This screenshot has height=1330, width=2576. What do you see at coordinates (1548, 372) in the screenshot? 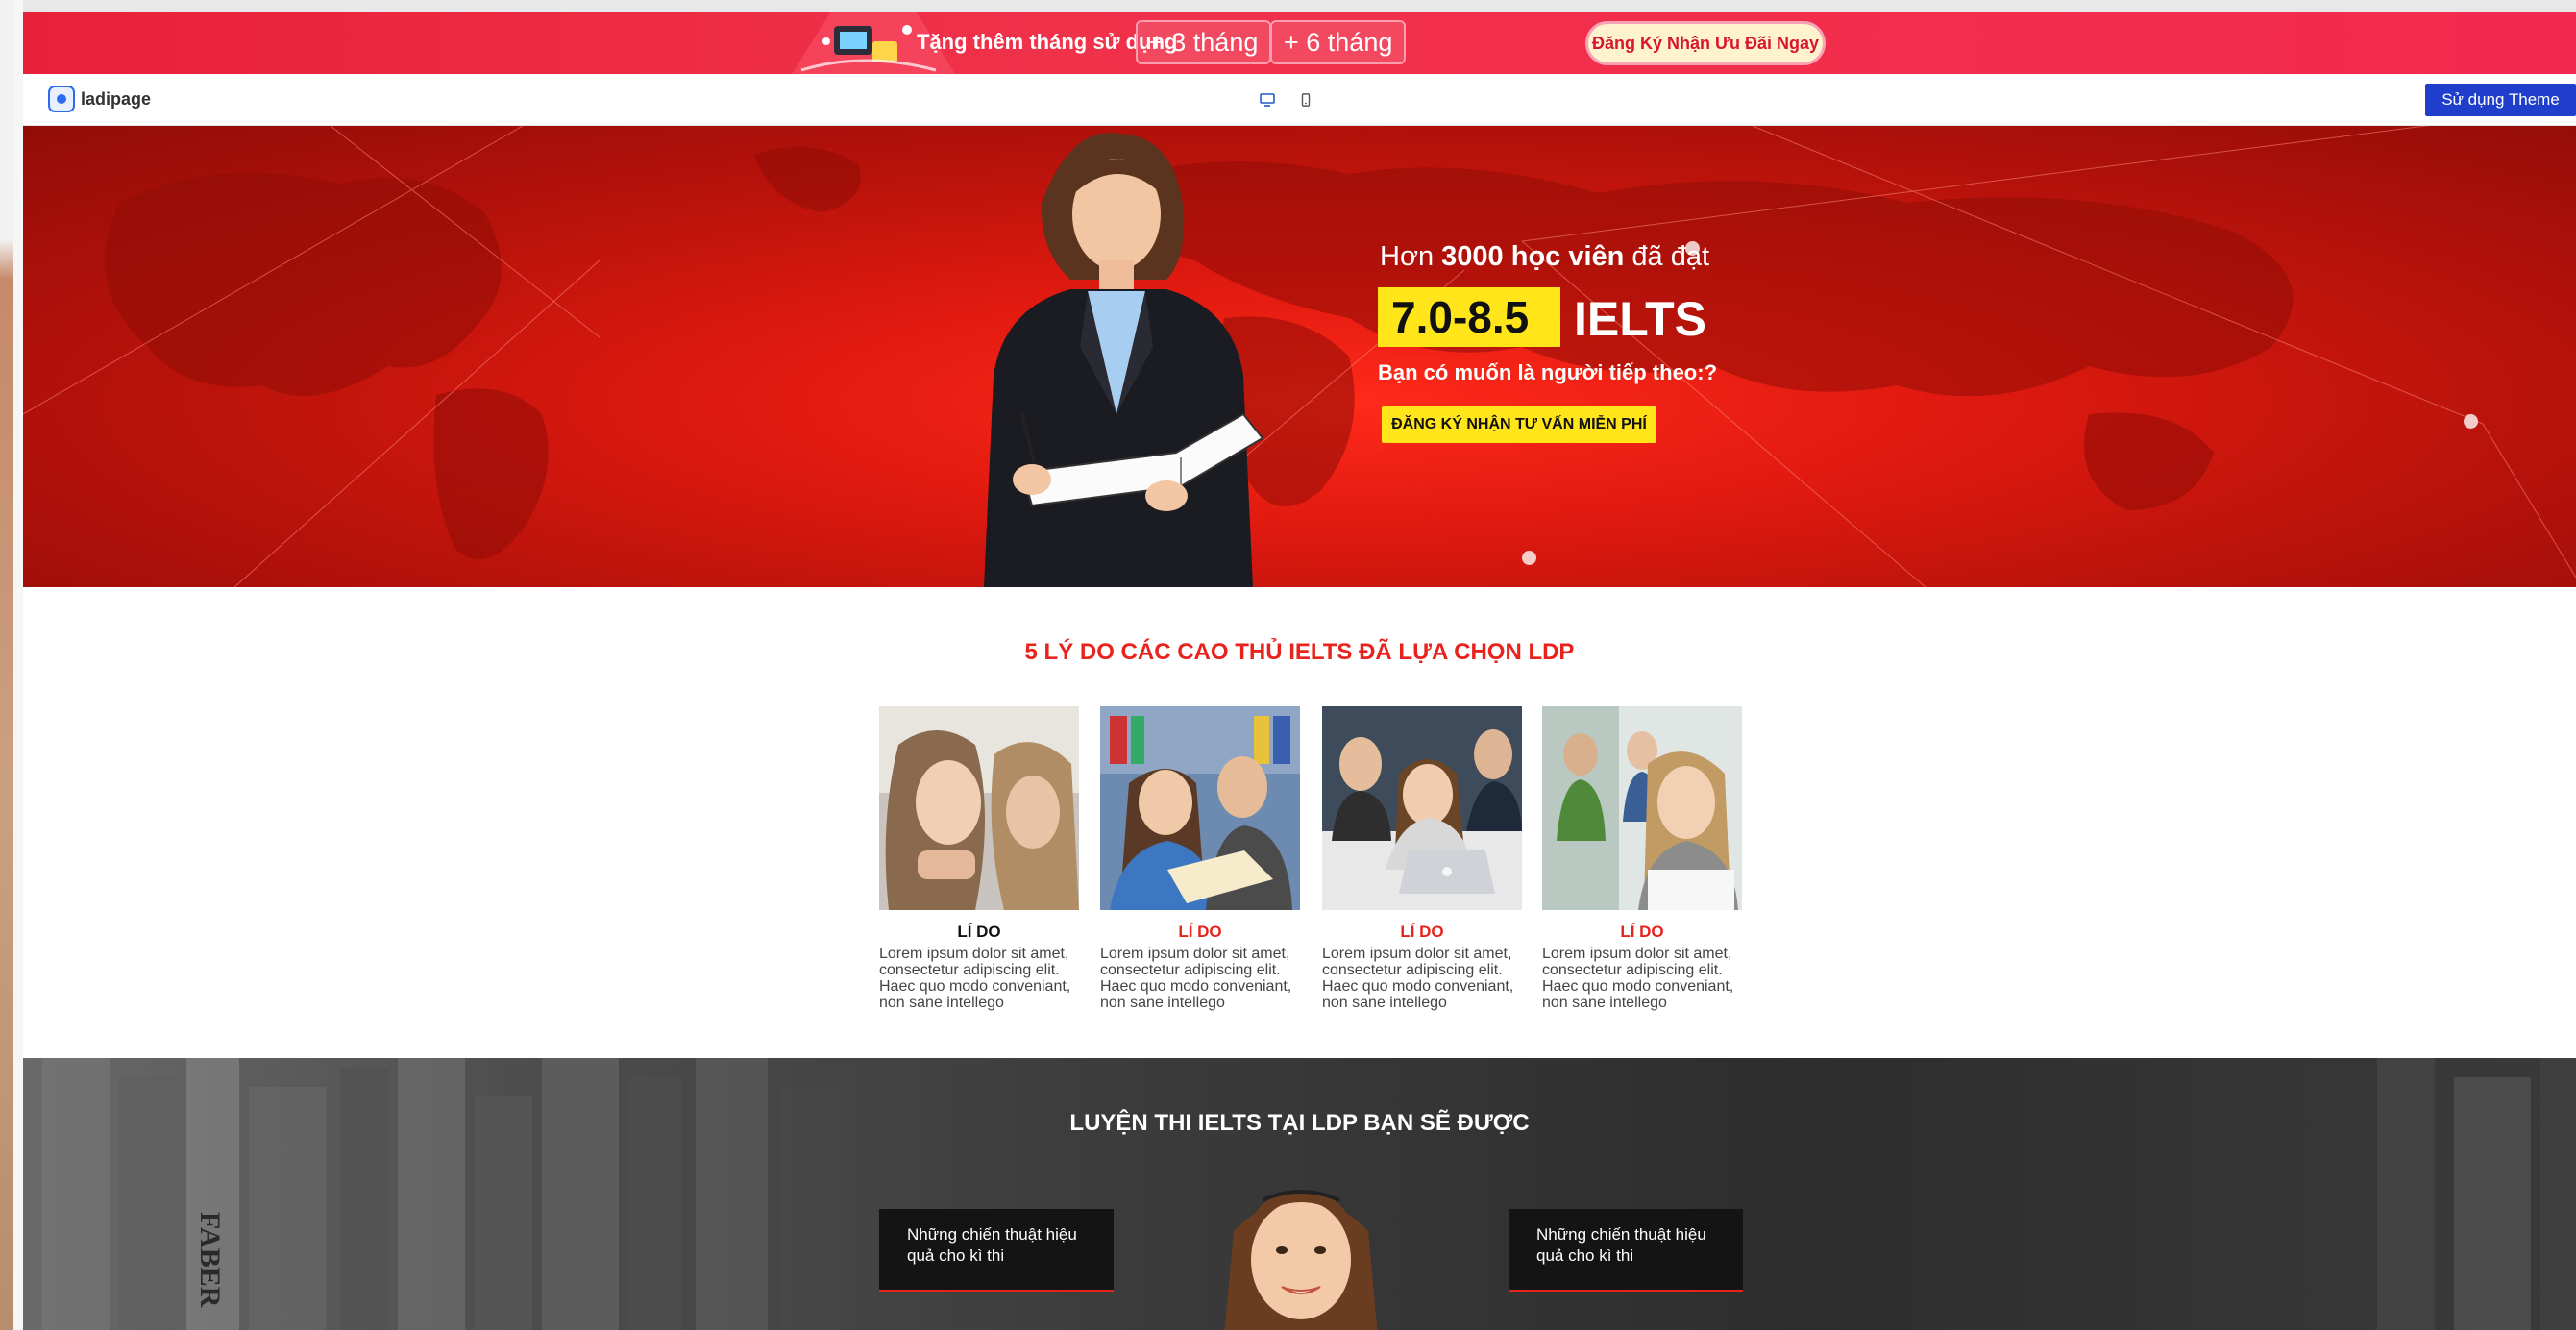
I see `hero-question: Bạn có muốn là người tiếp theo:?` at bounding box center [1548, 372].